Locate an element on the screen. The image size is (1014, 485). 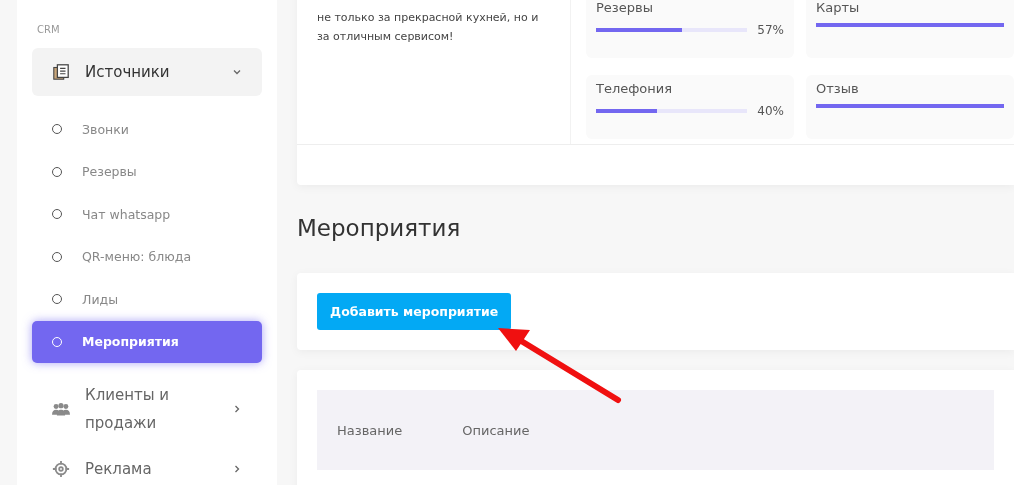
sidebar-group: Источники is located at coordinates (147, 72).